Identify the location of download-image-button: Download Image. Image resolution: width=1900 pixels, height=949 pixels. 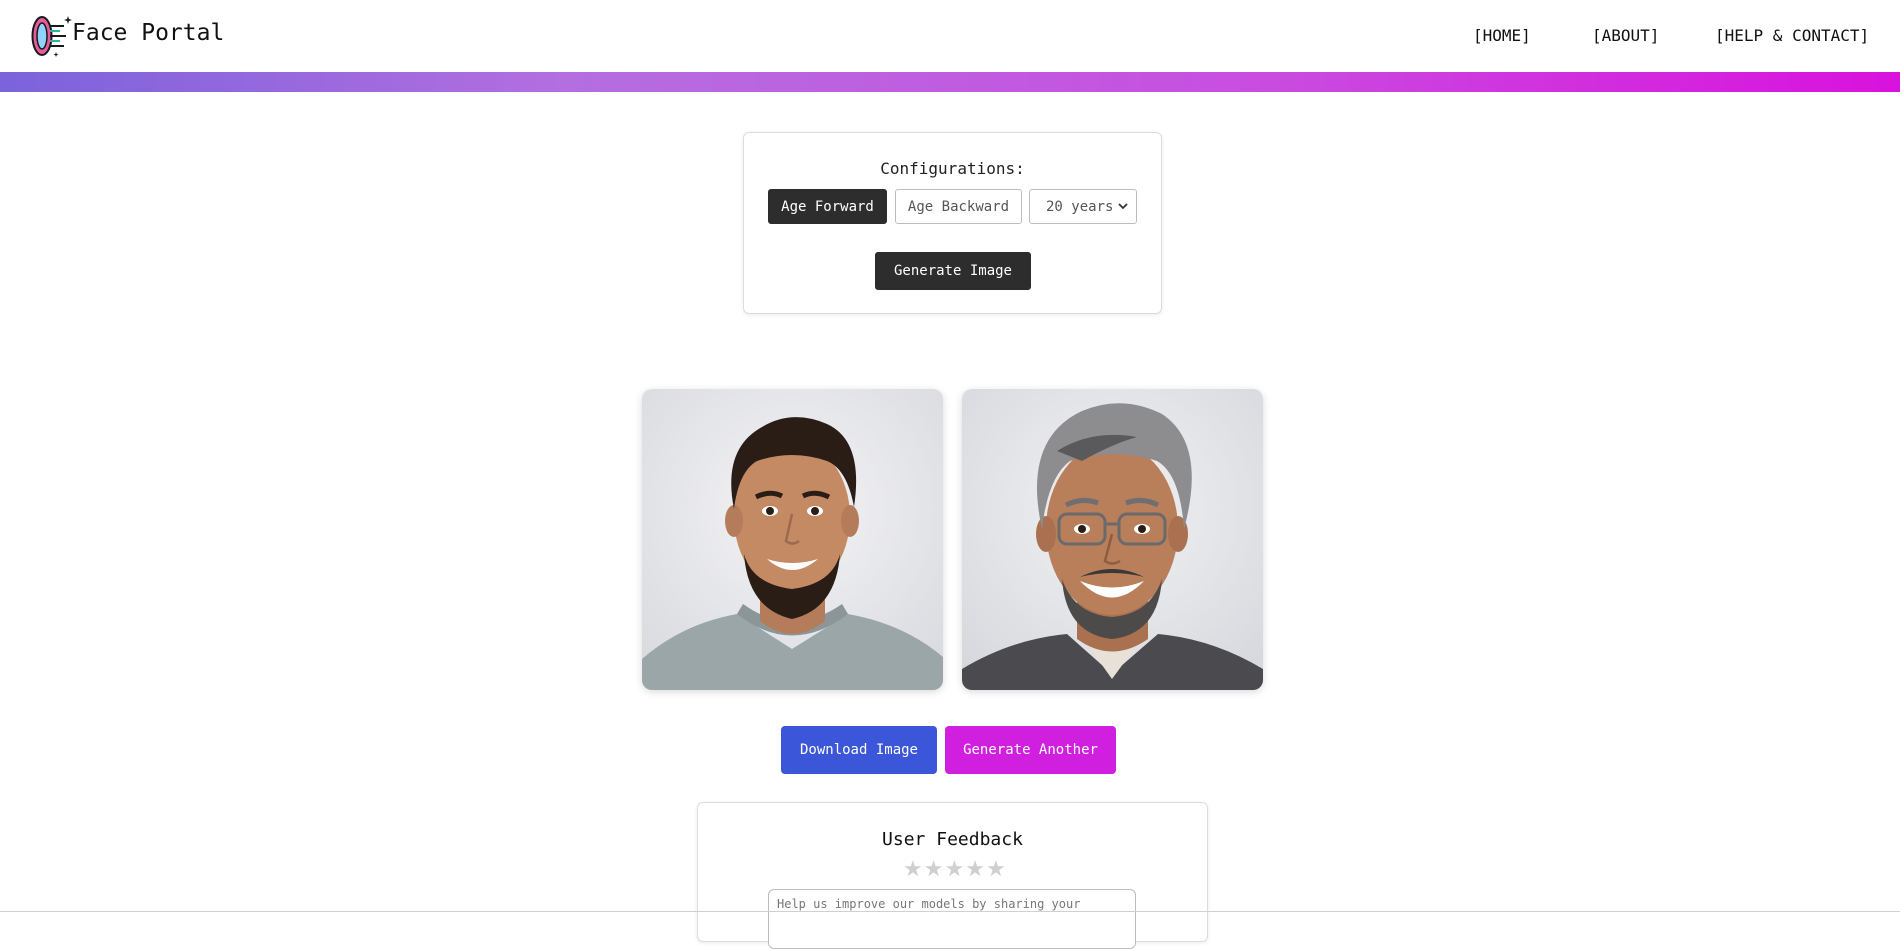
(859, 750).